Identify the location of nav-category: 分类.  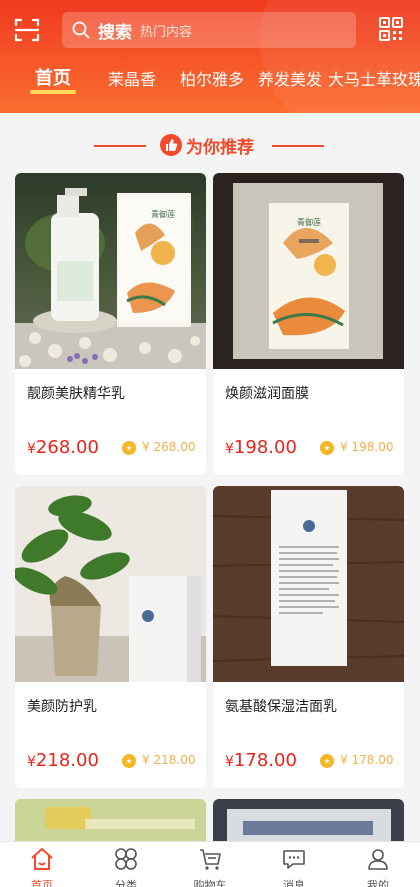
(126, 866).